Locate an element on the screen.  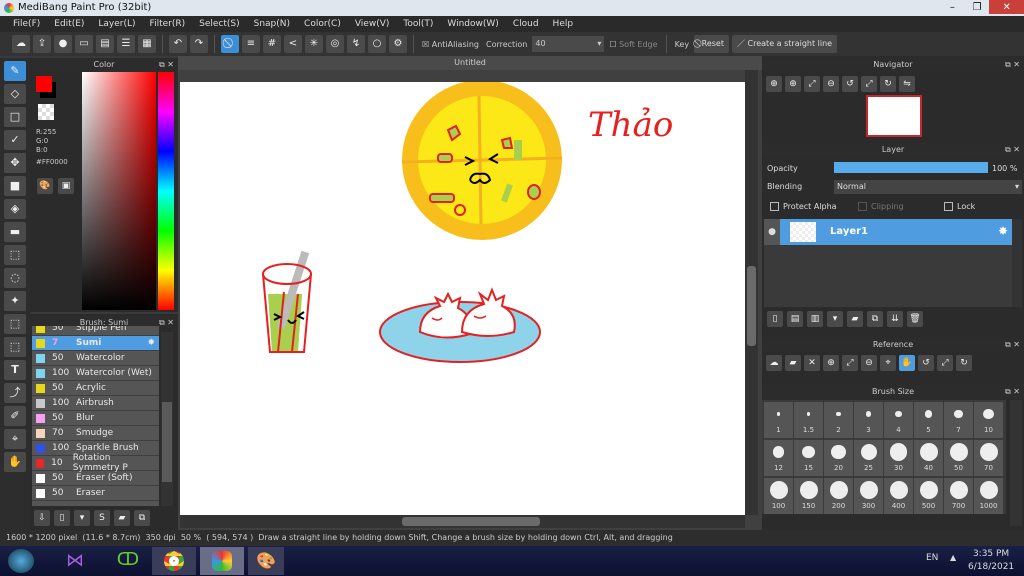
reset-button: ⃠ Reset is located at coordinates (711, 44).